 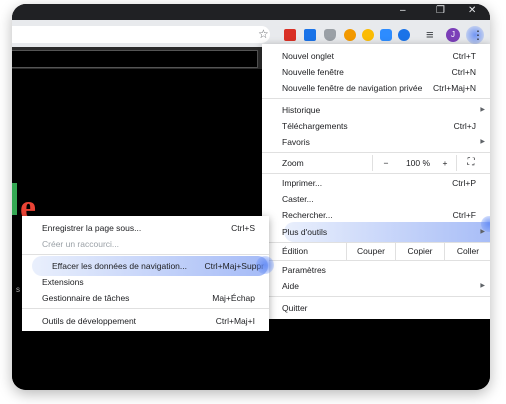 I want to click on menu-item-history: Historique ▶, so click(x=376, y=110).